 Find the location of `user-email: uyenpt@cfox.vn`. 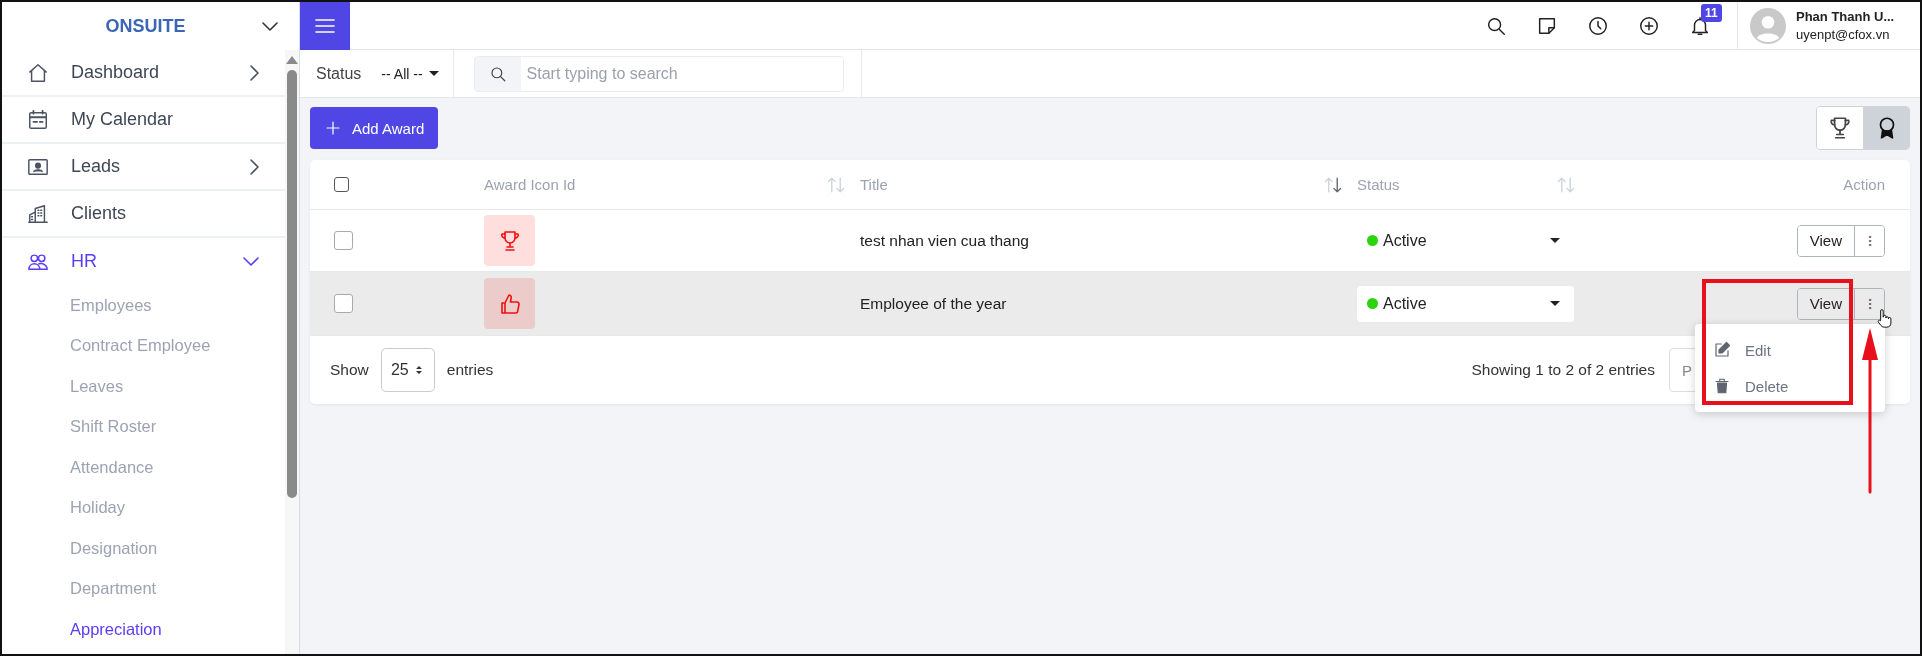

user-email: uyenpt@cfox.vn is located at coordinates (1843, 34).